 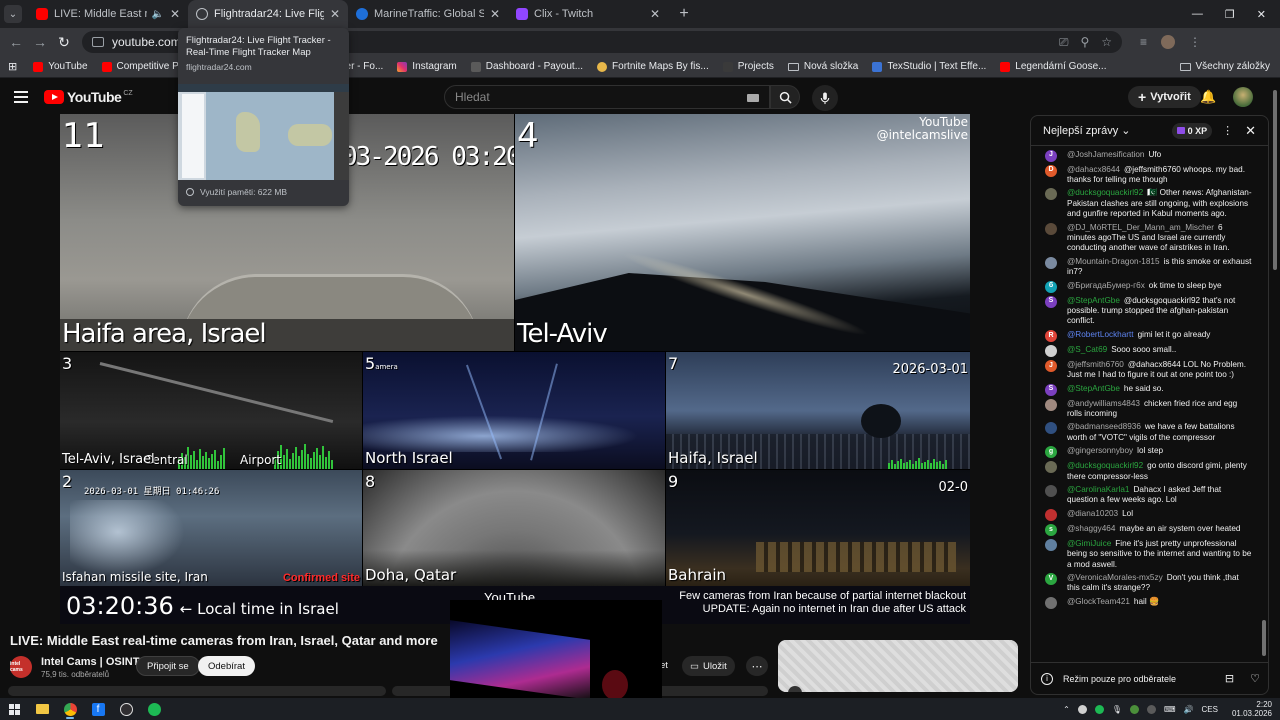 What do you see at coordinates (1084, 42) in the screenshot?
I see `zoom-icon: ⚲` at bounding box center [1084, 42].